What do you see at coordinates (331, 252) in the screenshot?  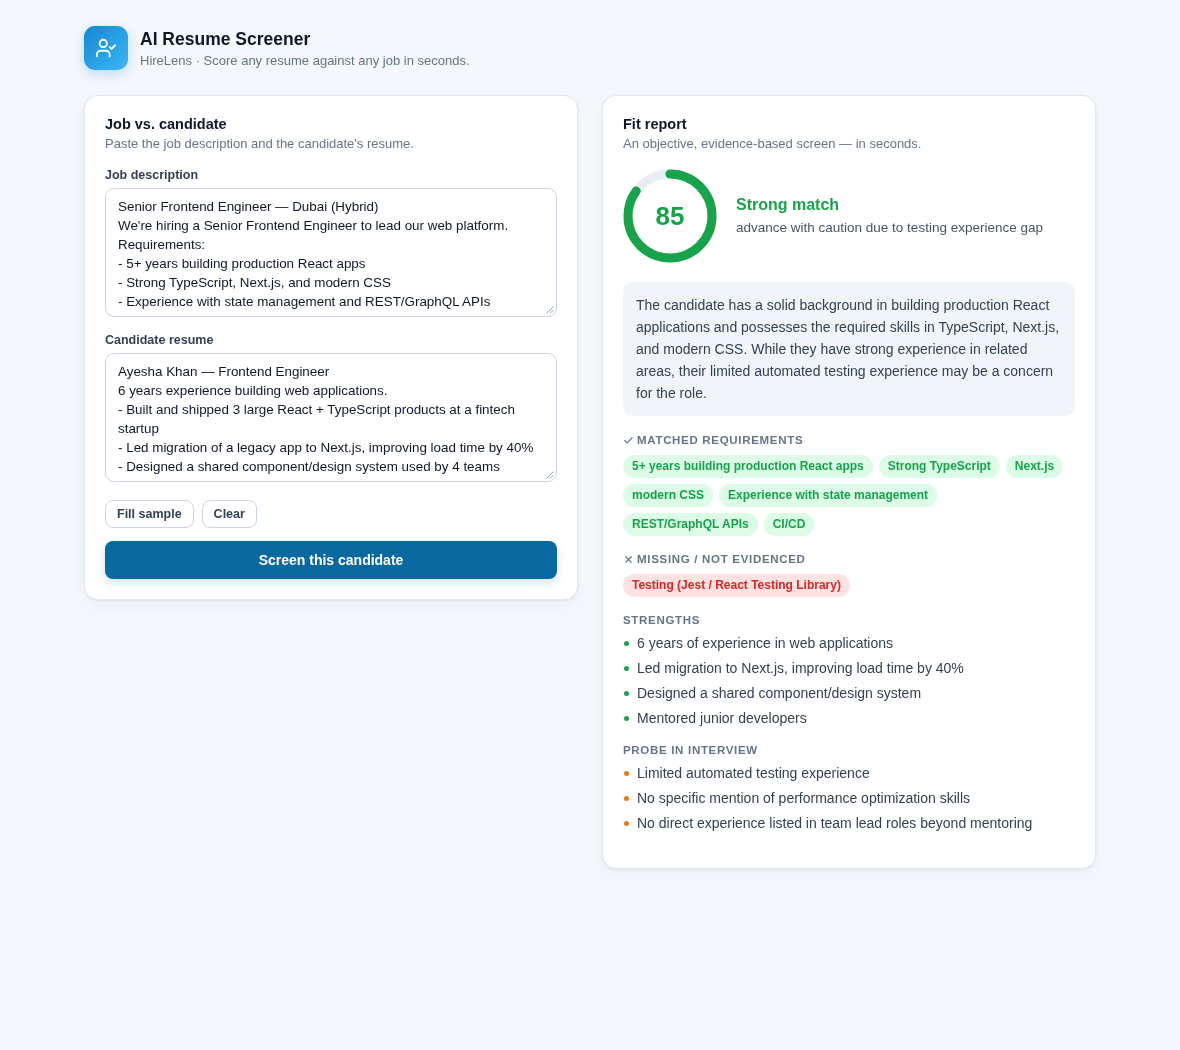 I see `job-description-field: Senior Frontend Engineer — Dubai (Hybrid) We're hiring a Senior Frontend Engineer to lead our web platform. Requirements: - 5+ years building production React apps - Strong TypeScript, Next.js, and modern CSS - Experience with state management and REST/GraphQL APIs` at bounding box center [331, 252].